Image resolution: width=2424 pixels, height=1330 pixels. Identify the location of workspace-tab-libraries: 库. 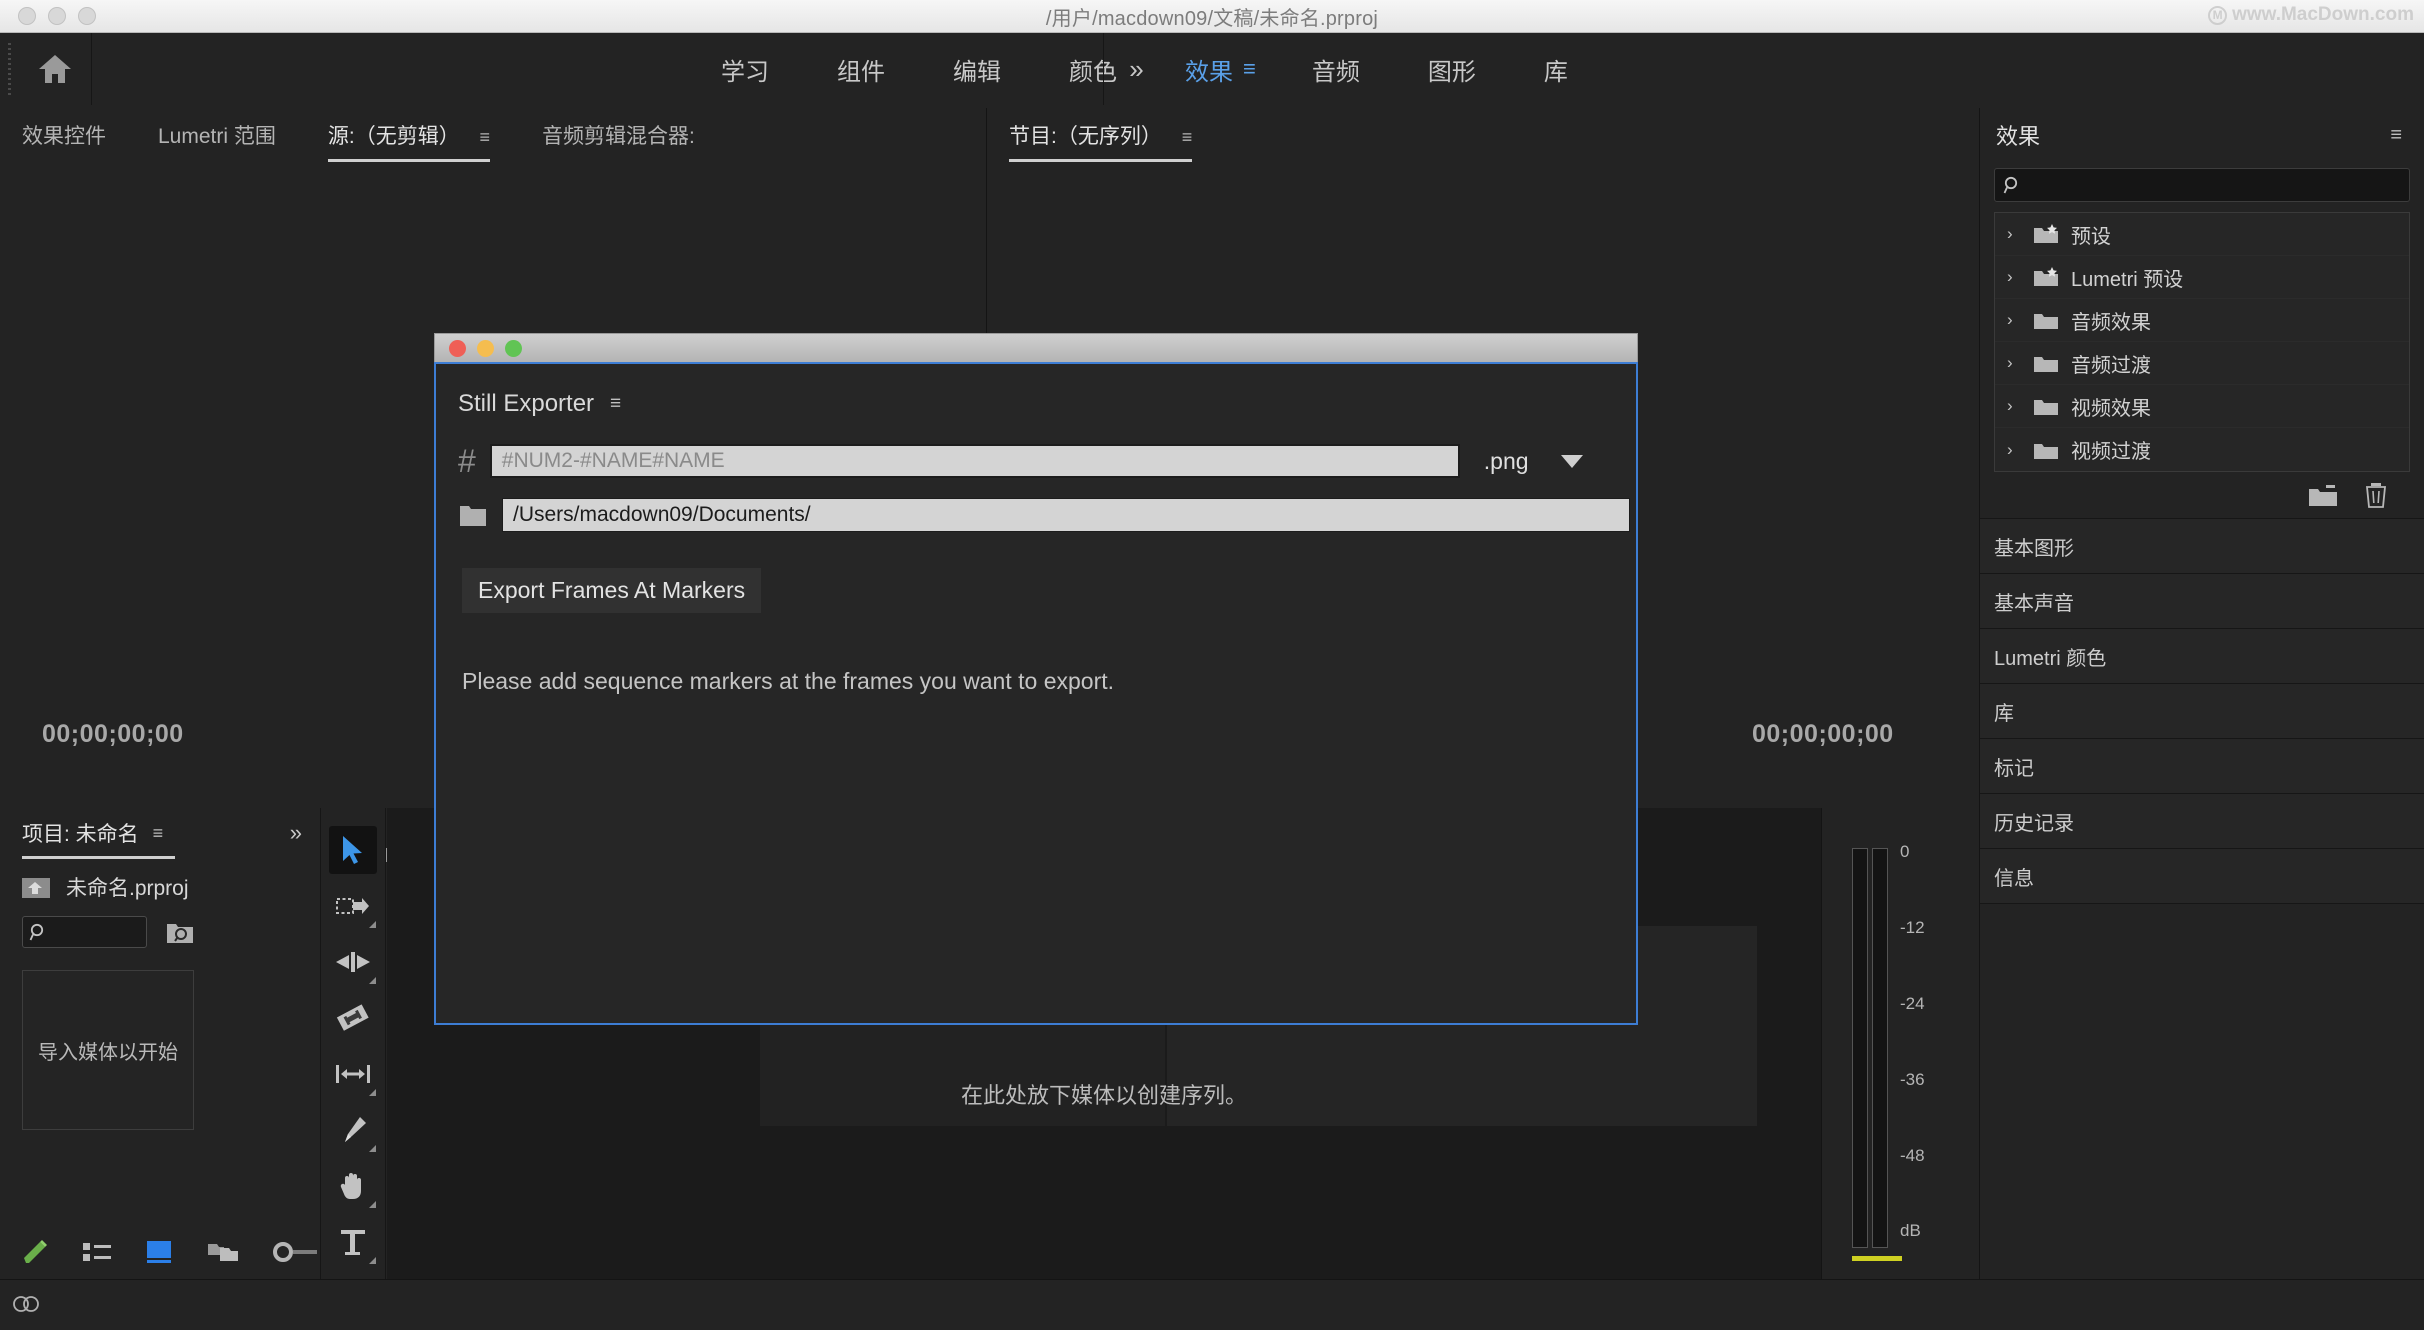
(1556, 69).